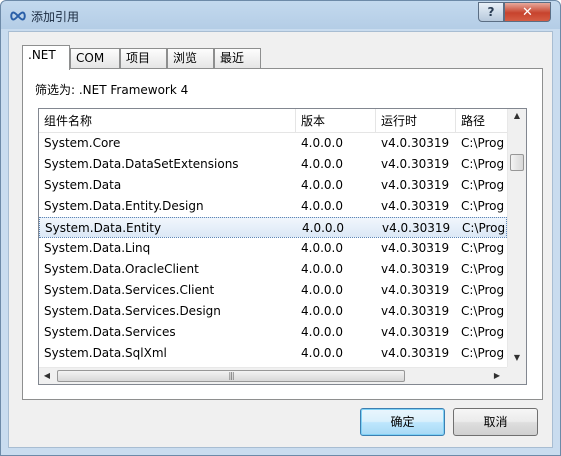 Image resolution: width=561 pixels, height=456 pixels. I want to click on list-header: 组件名称 版本 运行时 路径, so click(273, 121).